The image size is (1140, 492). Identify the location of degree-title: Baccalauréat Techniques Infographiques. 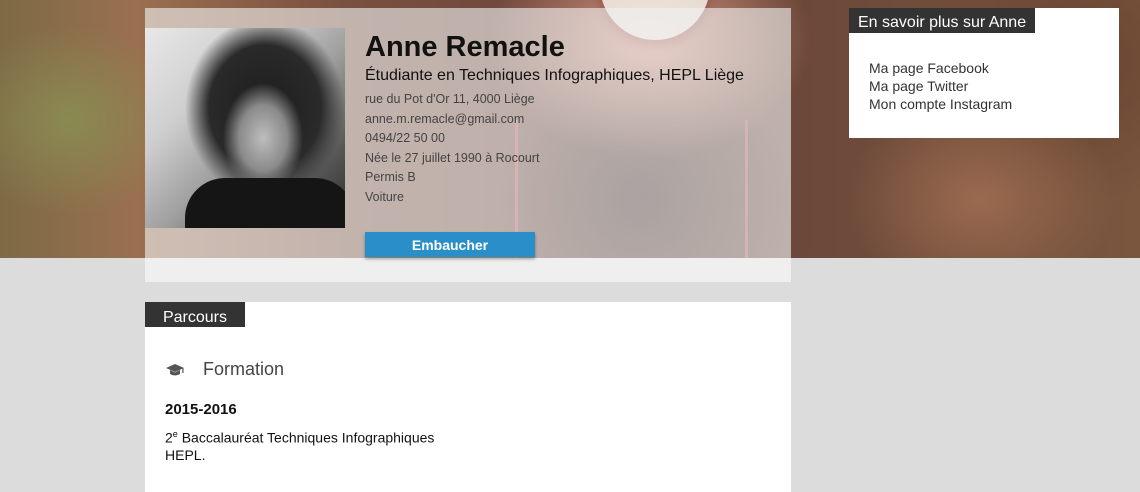
(306, 437).